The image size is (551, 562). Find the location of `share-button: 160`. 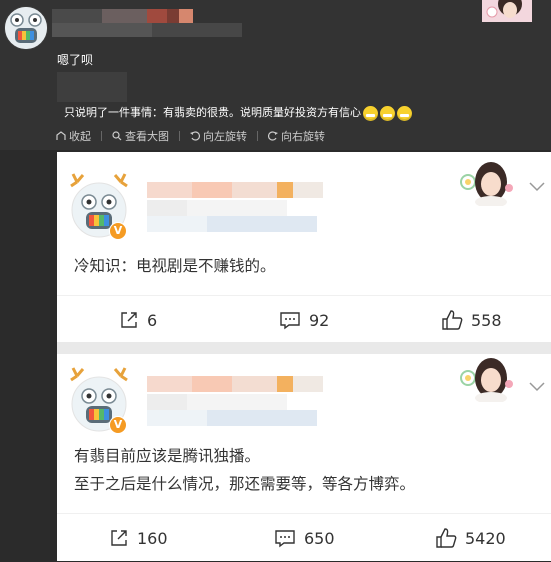

share-button: 160 is located at coordinates (138, 538).